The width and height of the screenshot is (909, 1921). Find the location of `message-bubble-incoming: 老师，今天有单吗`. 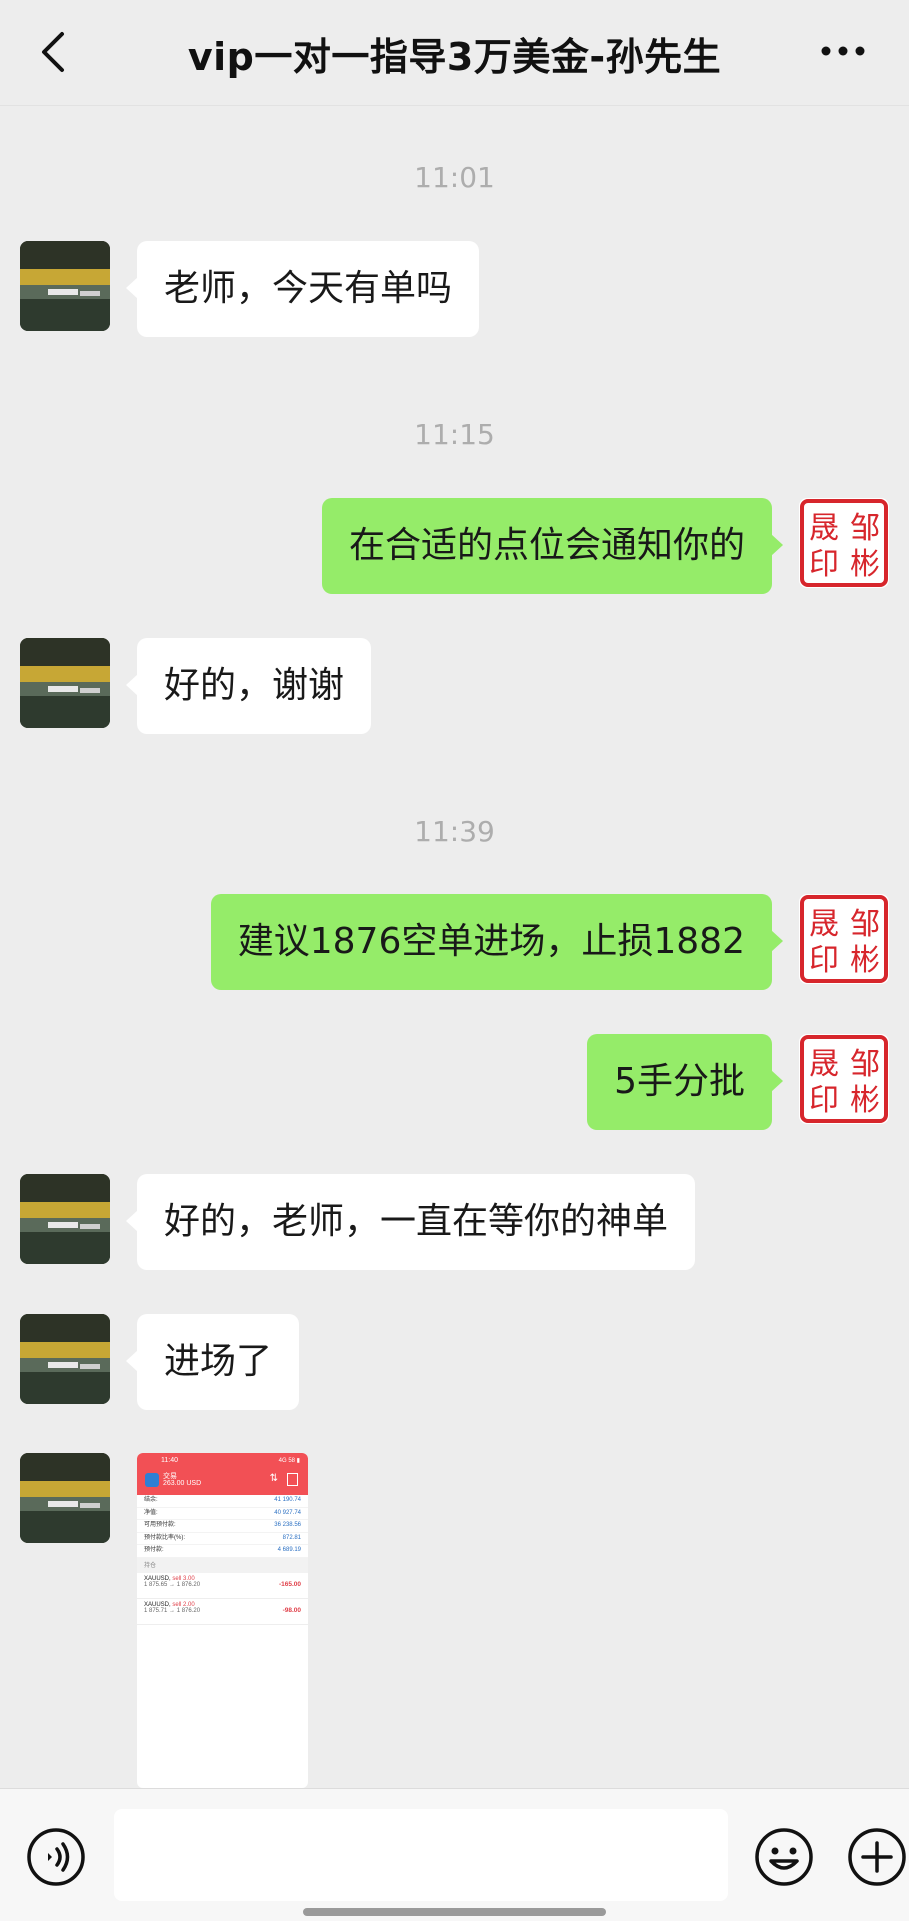

message-bubble-incoming: 老师，今天有单吗 is located at coordinates (302, 289).